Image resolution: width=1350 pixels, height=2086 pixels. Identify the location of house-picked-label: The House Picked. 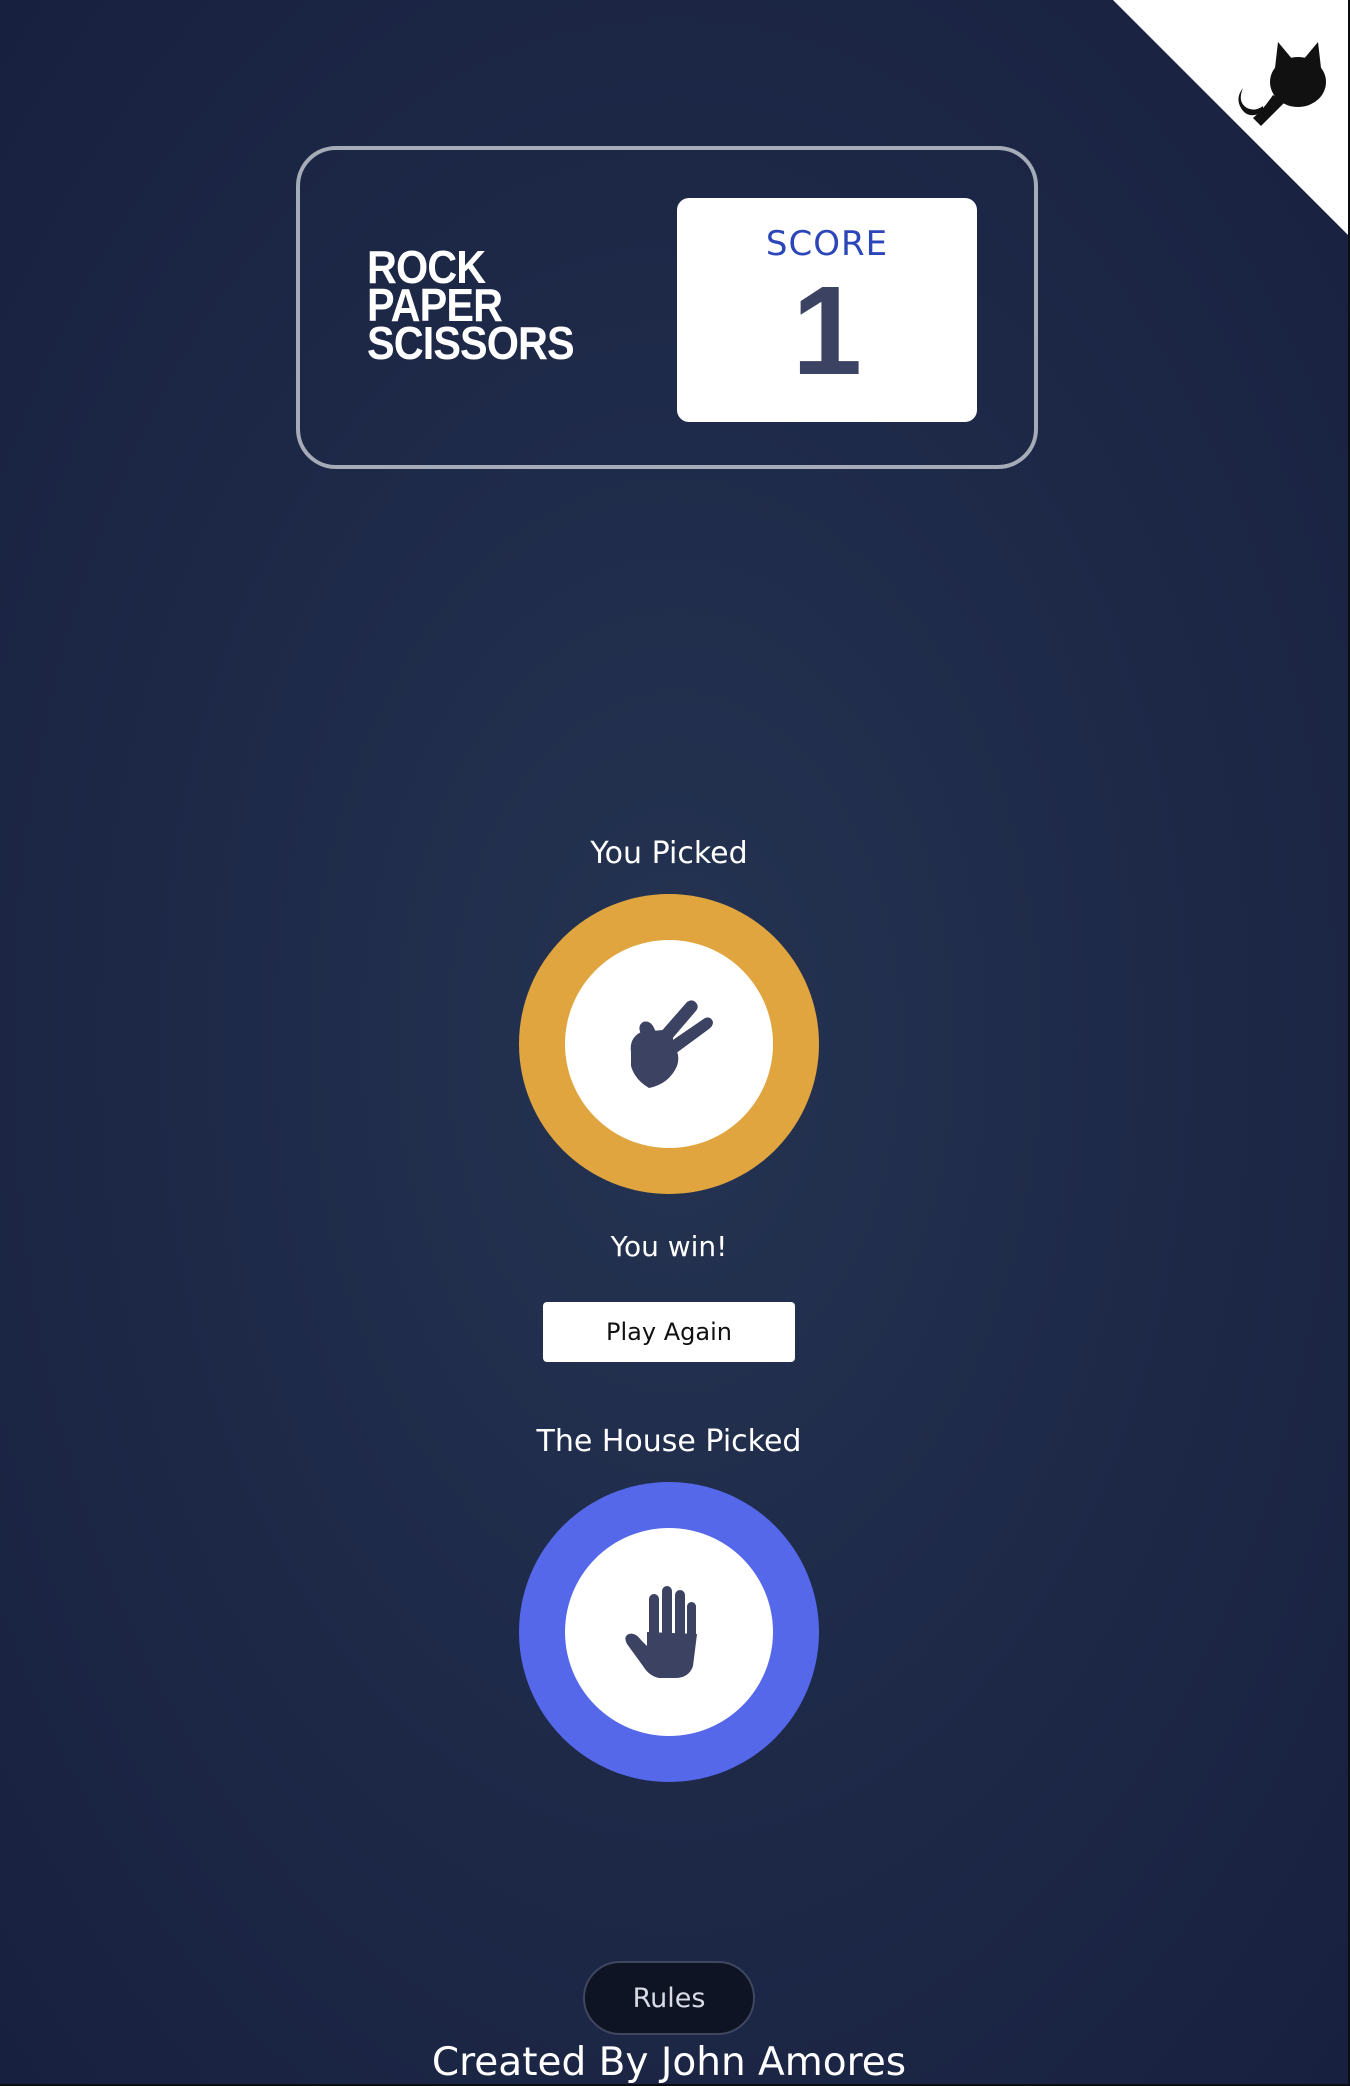
(669, 1441).